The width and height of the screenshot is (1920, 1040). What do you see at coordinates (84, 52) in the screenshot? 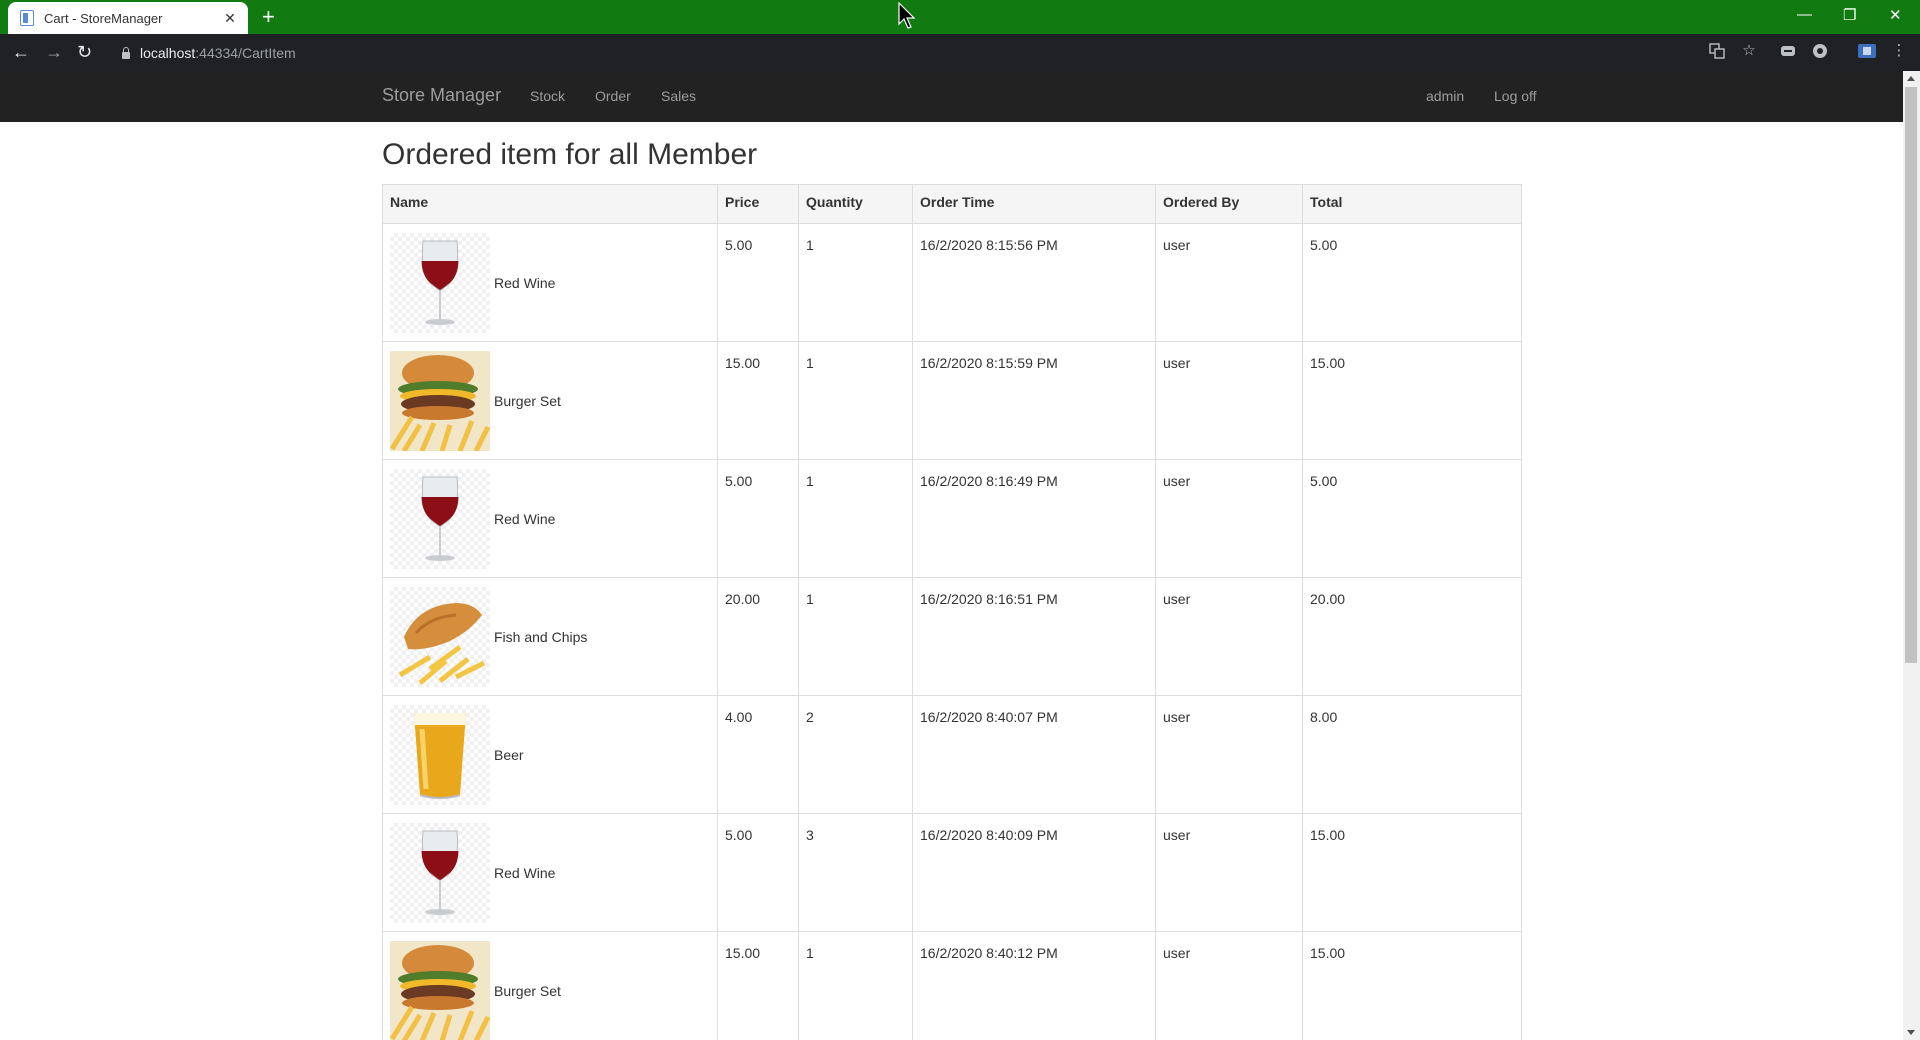
I see `reload-button: ↻` at bounding box center [84, 52].